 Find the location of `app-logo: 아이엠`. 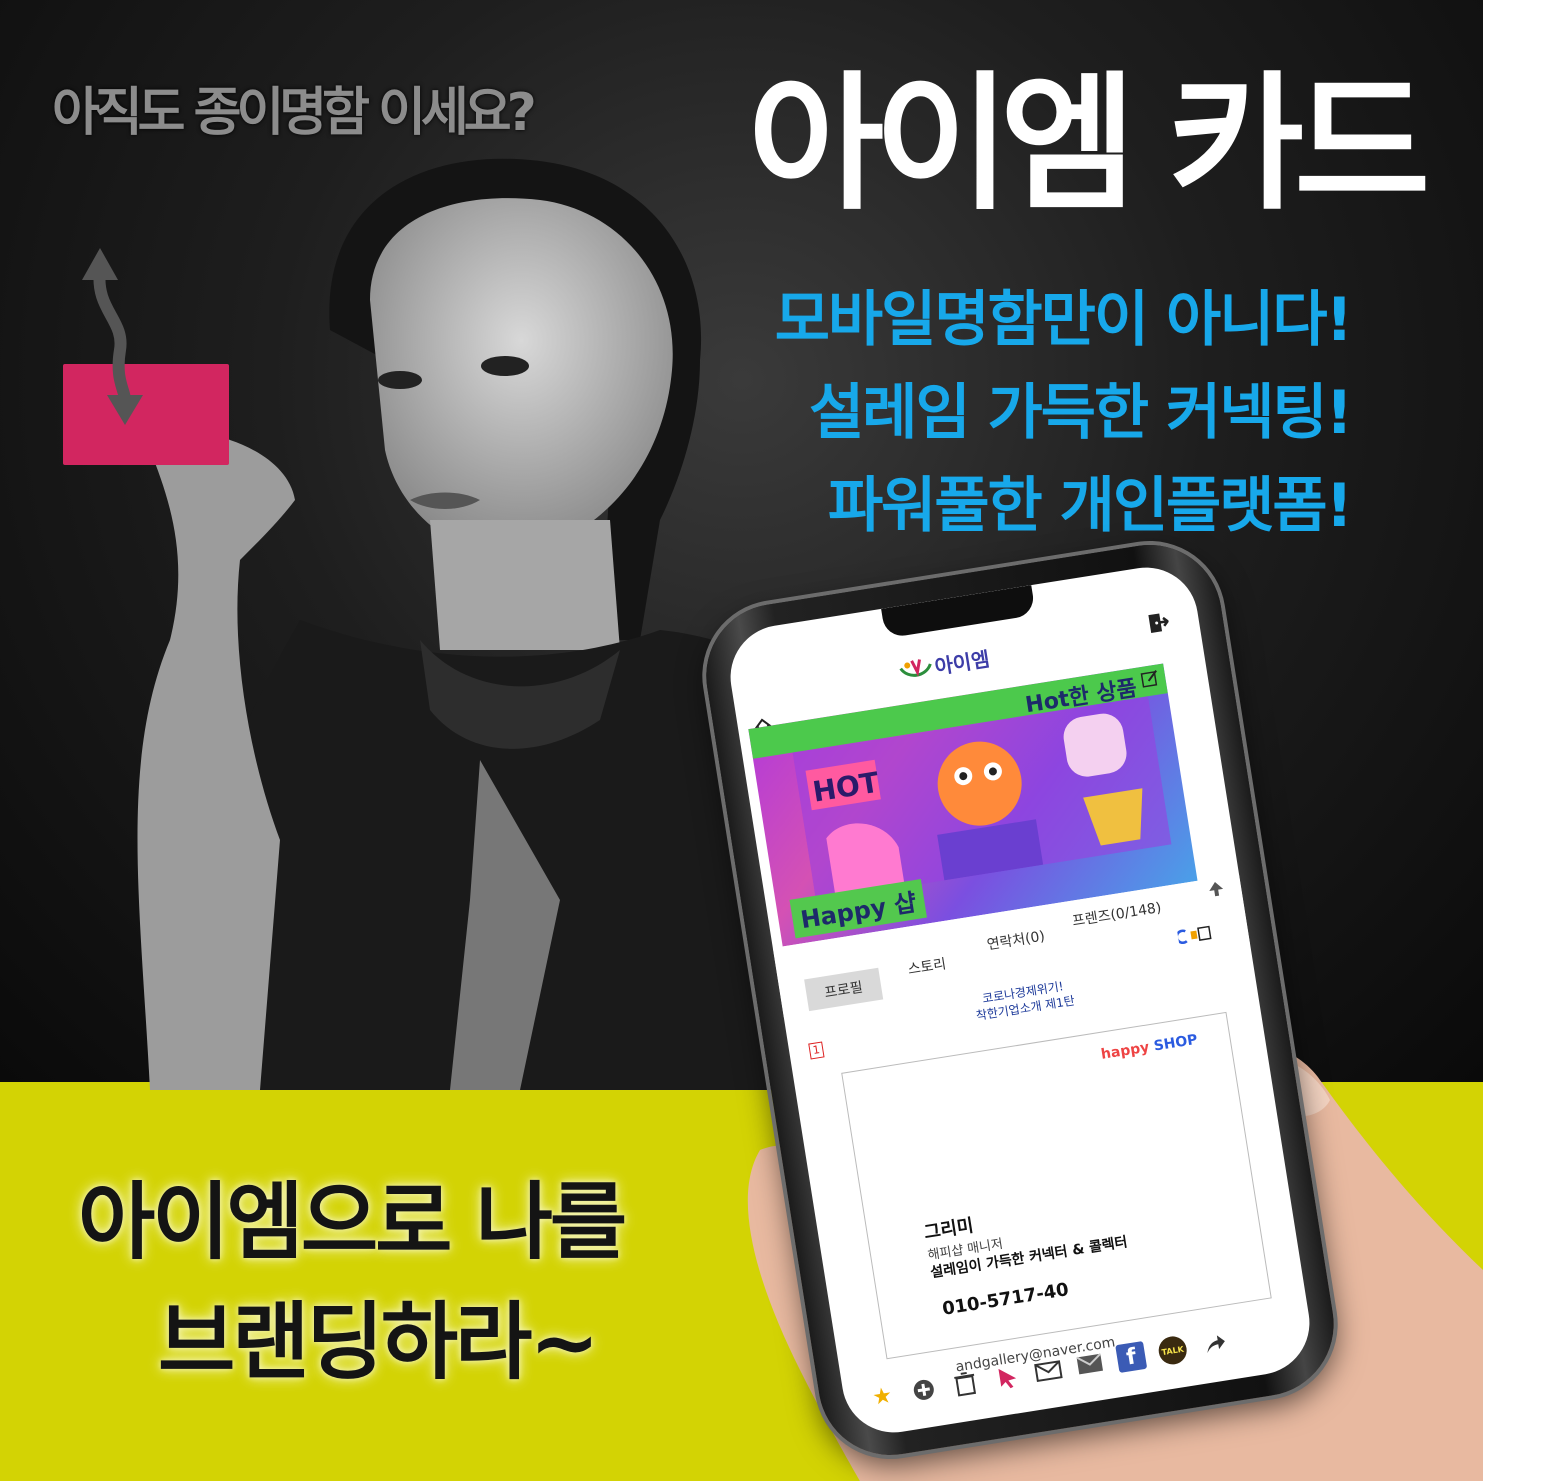

app-logo: 아이엠 is located at coordinates (961, 661).